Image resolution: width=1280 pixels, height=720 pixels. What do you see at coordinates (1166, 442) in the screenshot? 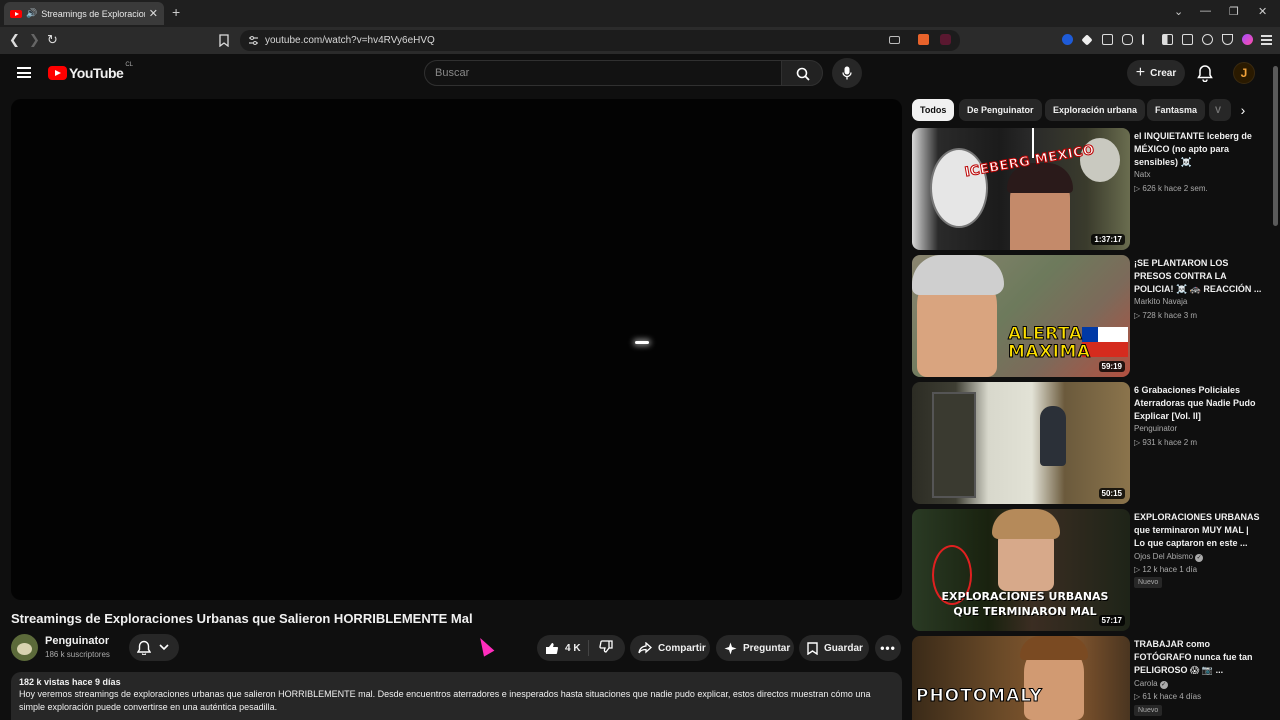
I see `recommendation-meta: ▷ 931 k hace 2 m` at bounding box center [1166, 442].